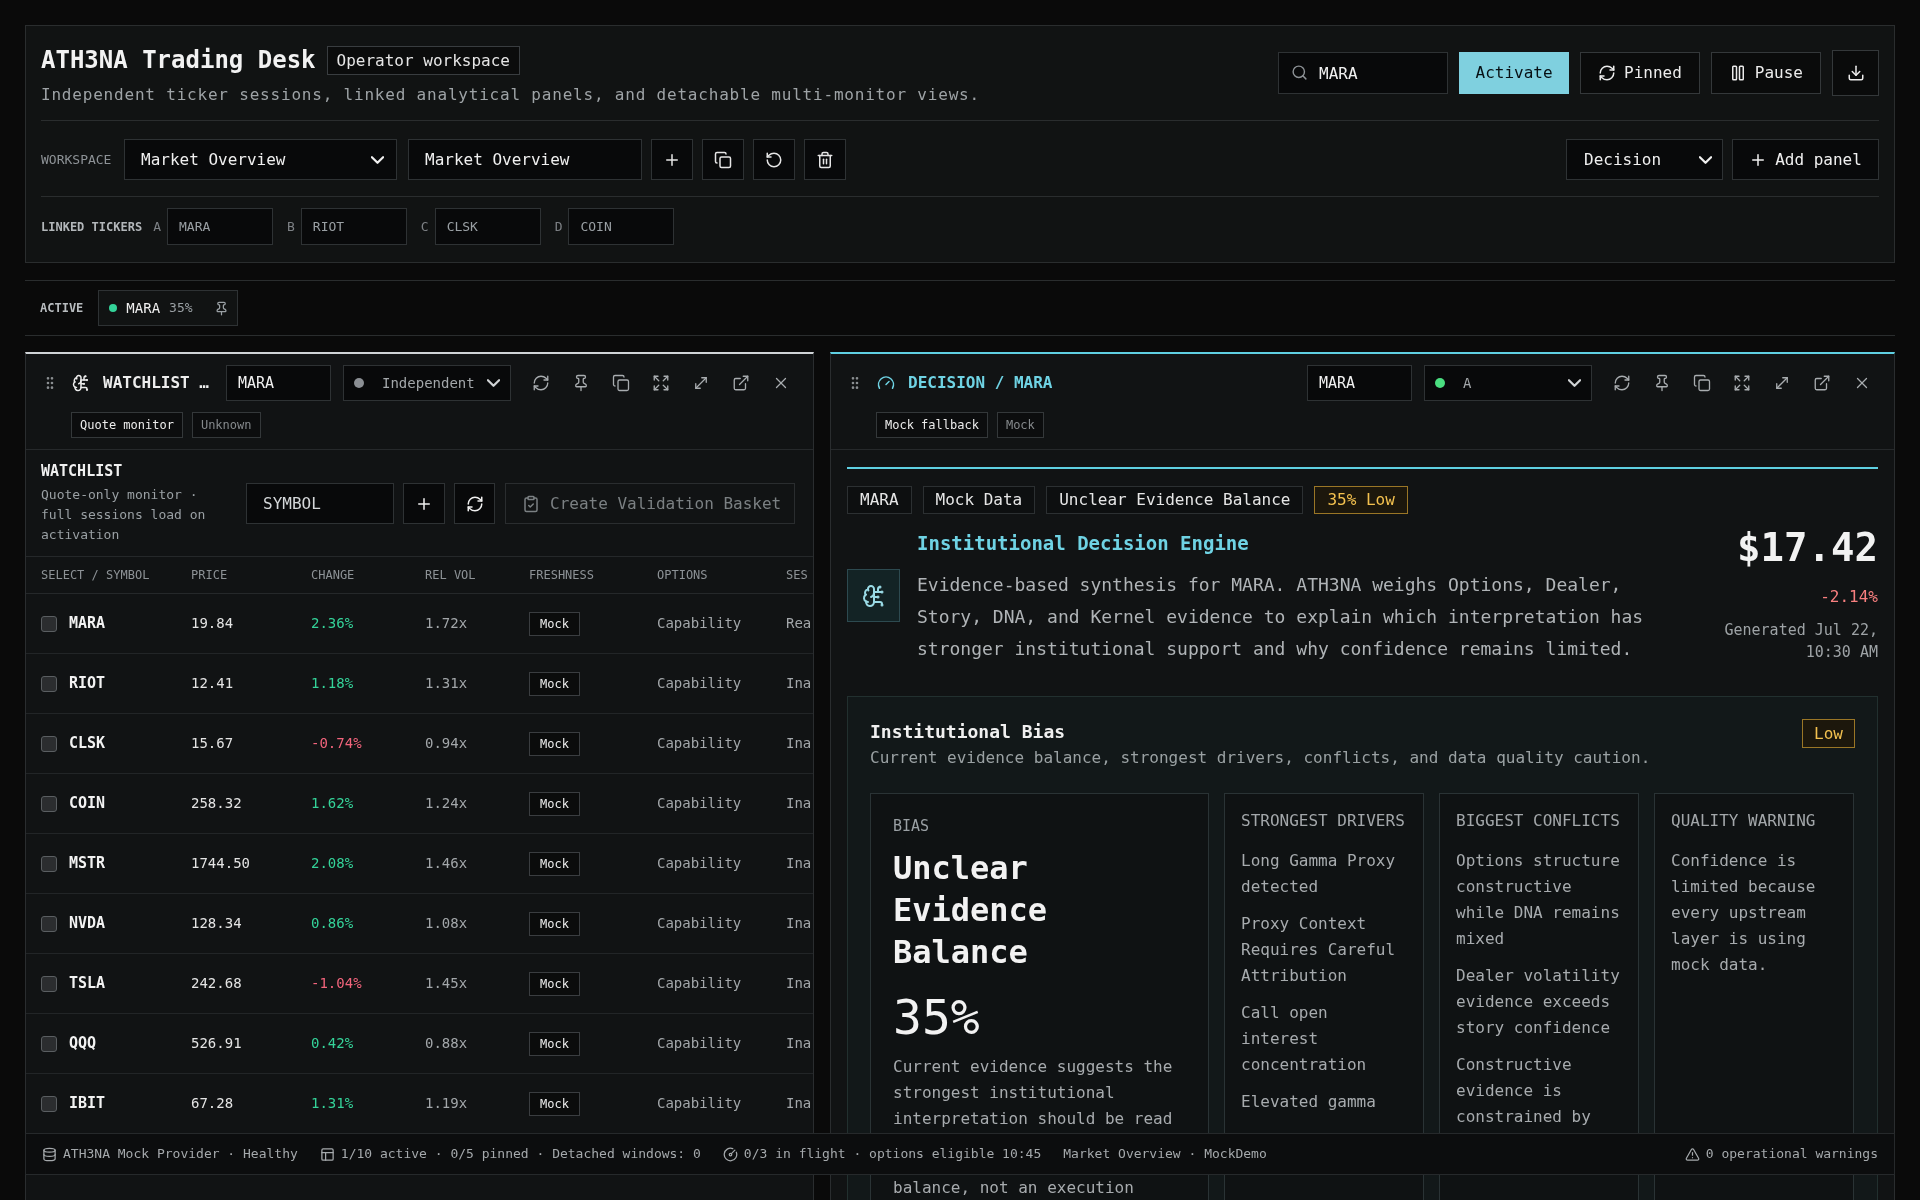 The width and height of the screenshot is (1920, 1200). I want to click on activate-button: Activate, so click(1514, 73).